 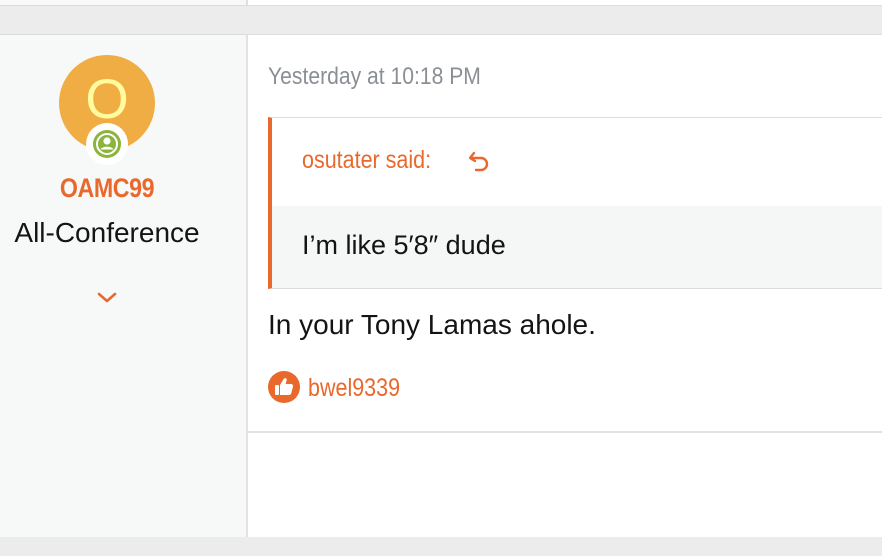 What do you see at coordinates (441, 3) in the screenshot?
I see `previous-post-edge` at bounding box center [441, 3].